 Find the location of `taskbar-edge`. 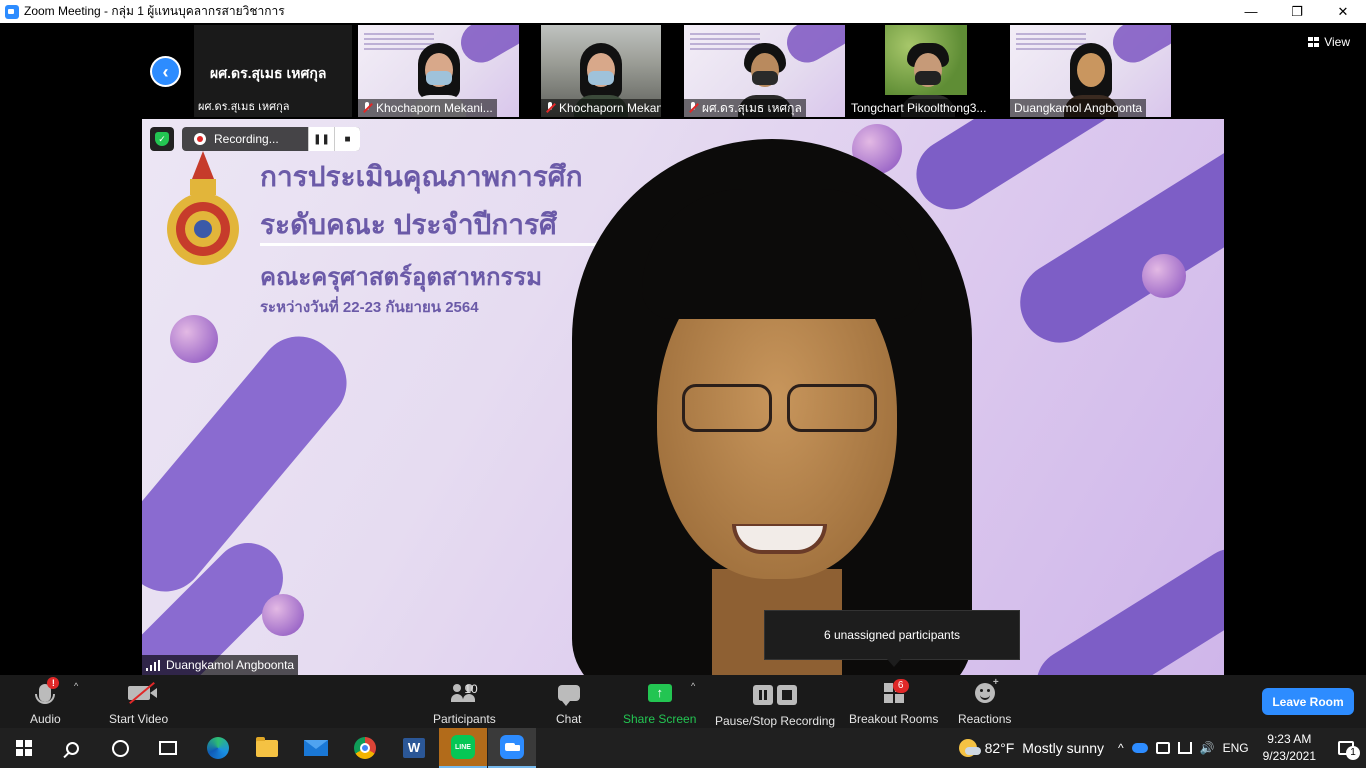

taskbar-edge is located at coordinates (218, 748).